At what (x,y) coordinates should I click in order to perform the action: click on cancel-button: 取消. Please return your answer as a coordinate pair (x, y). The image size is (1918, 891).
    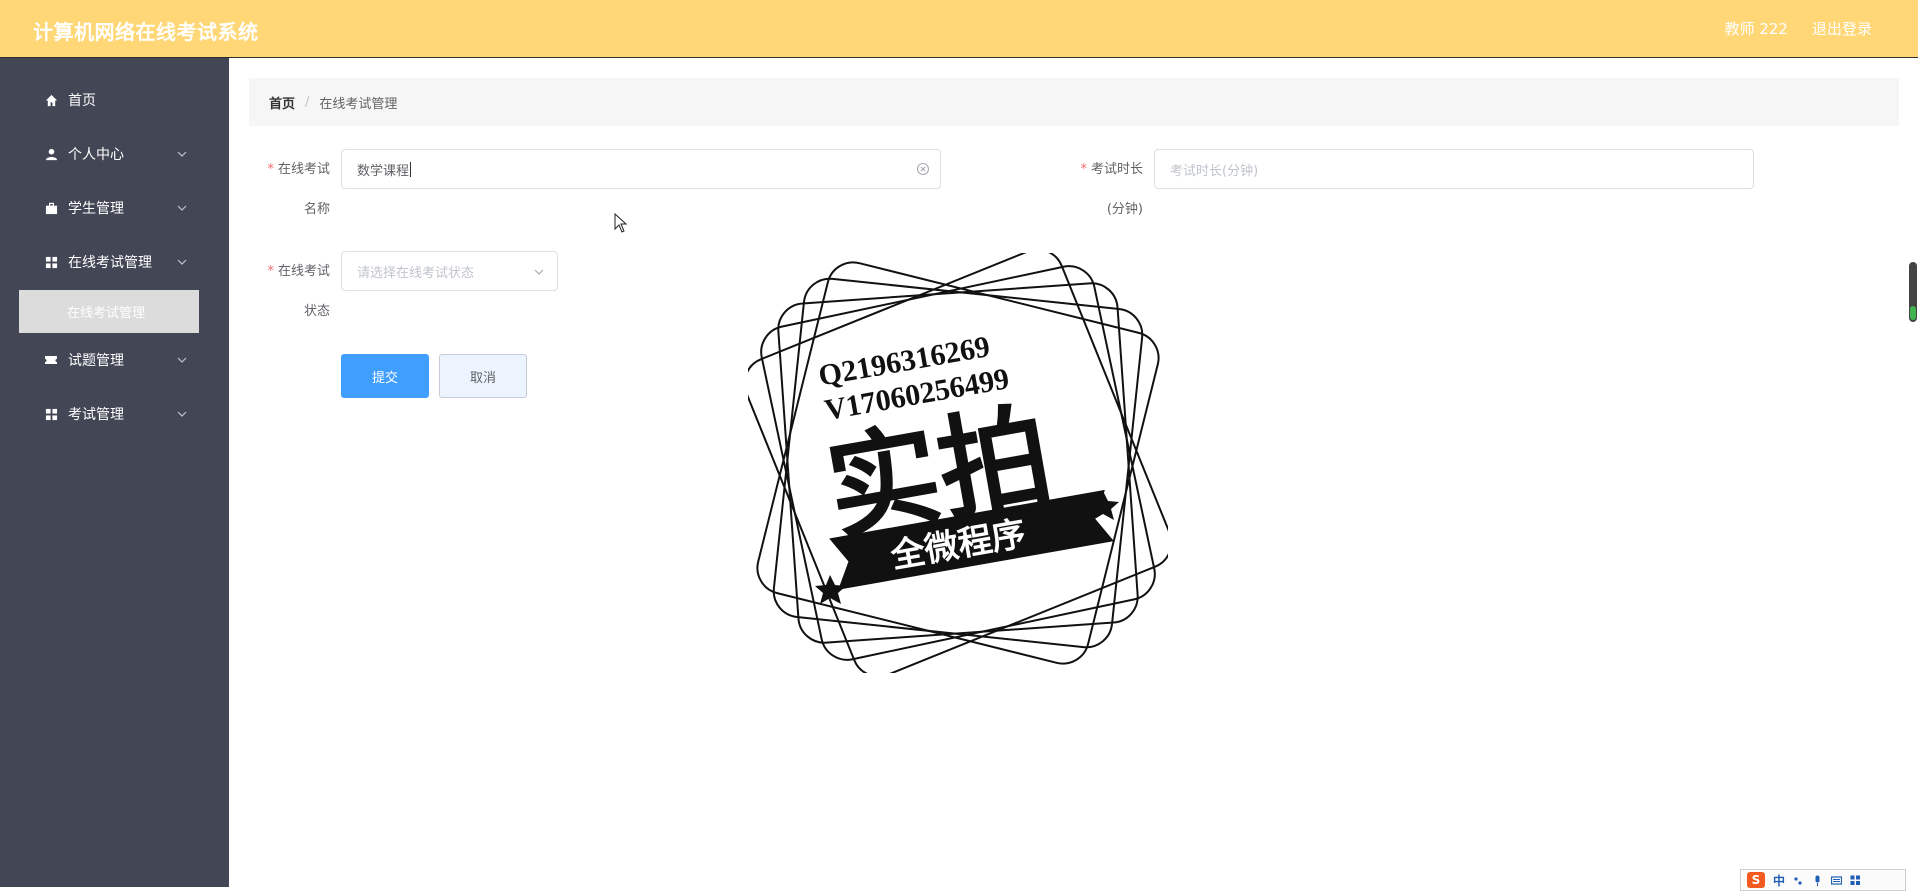
    Looking at the image, I should click on (483, 376).